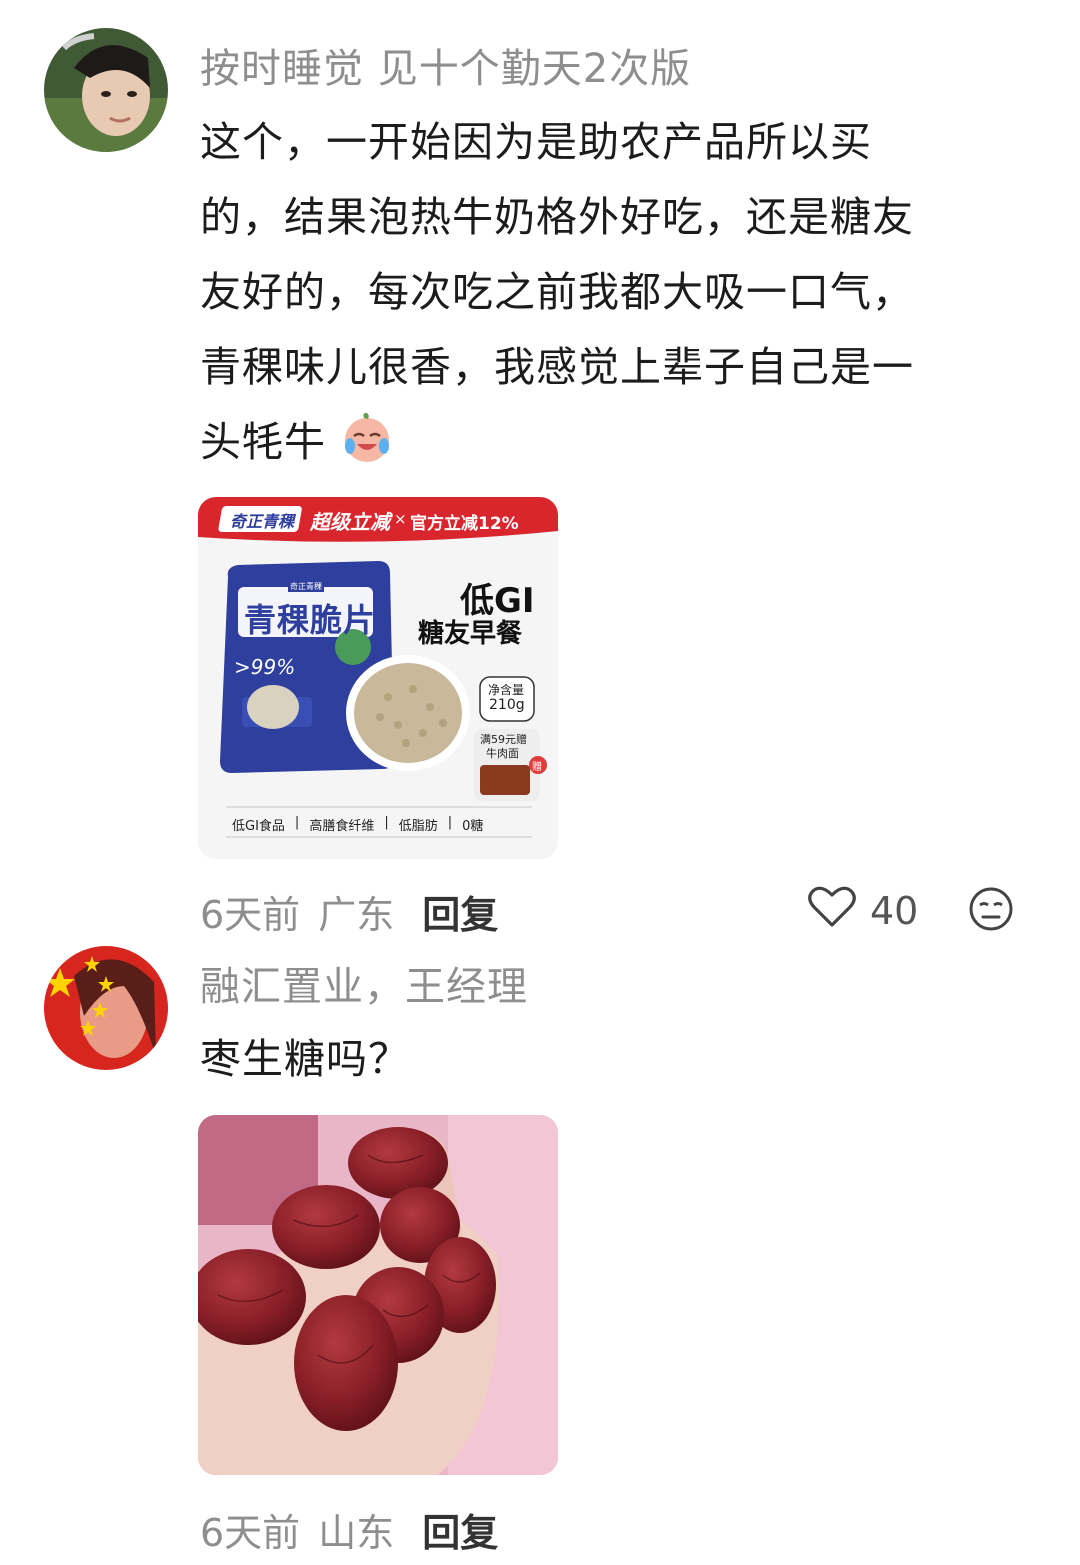  Describe the element at coordinates (398, 1163) in the screenshot. I see `jujube` at that location.